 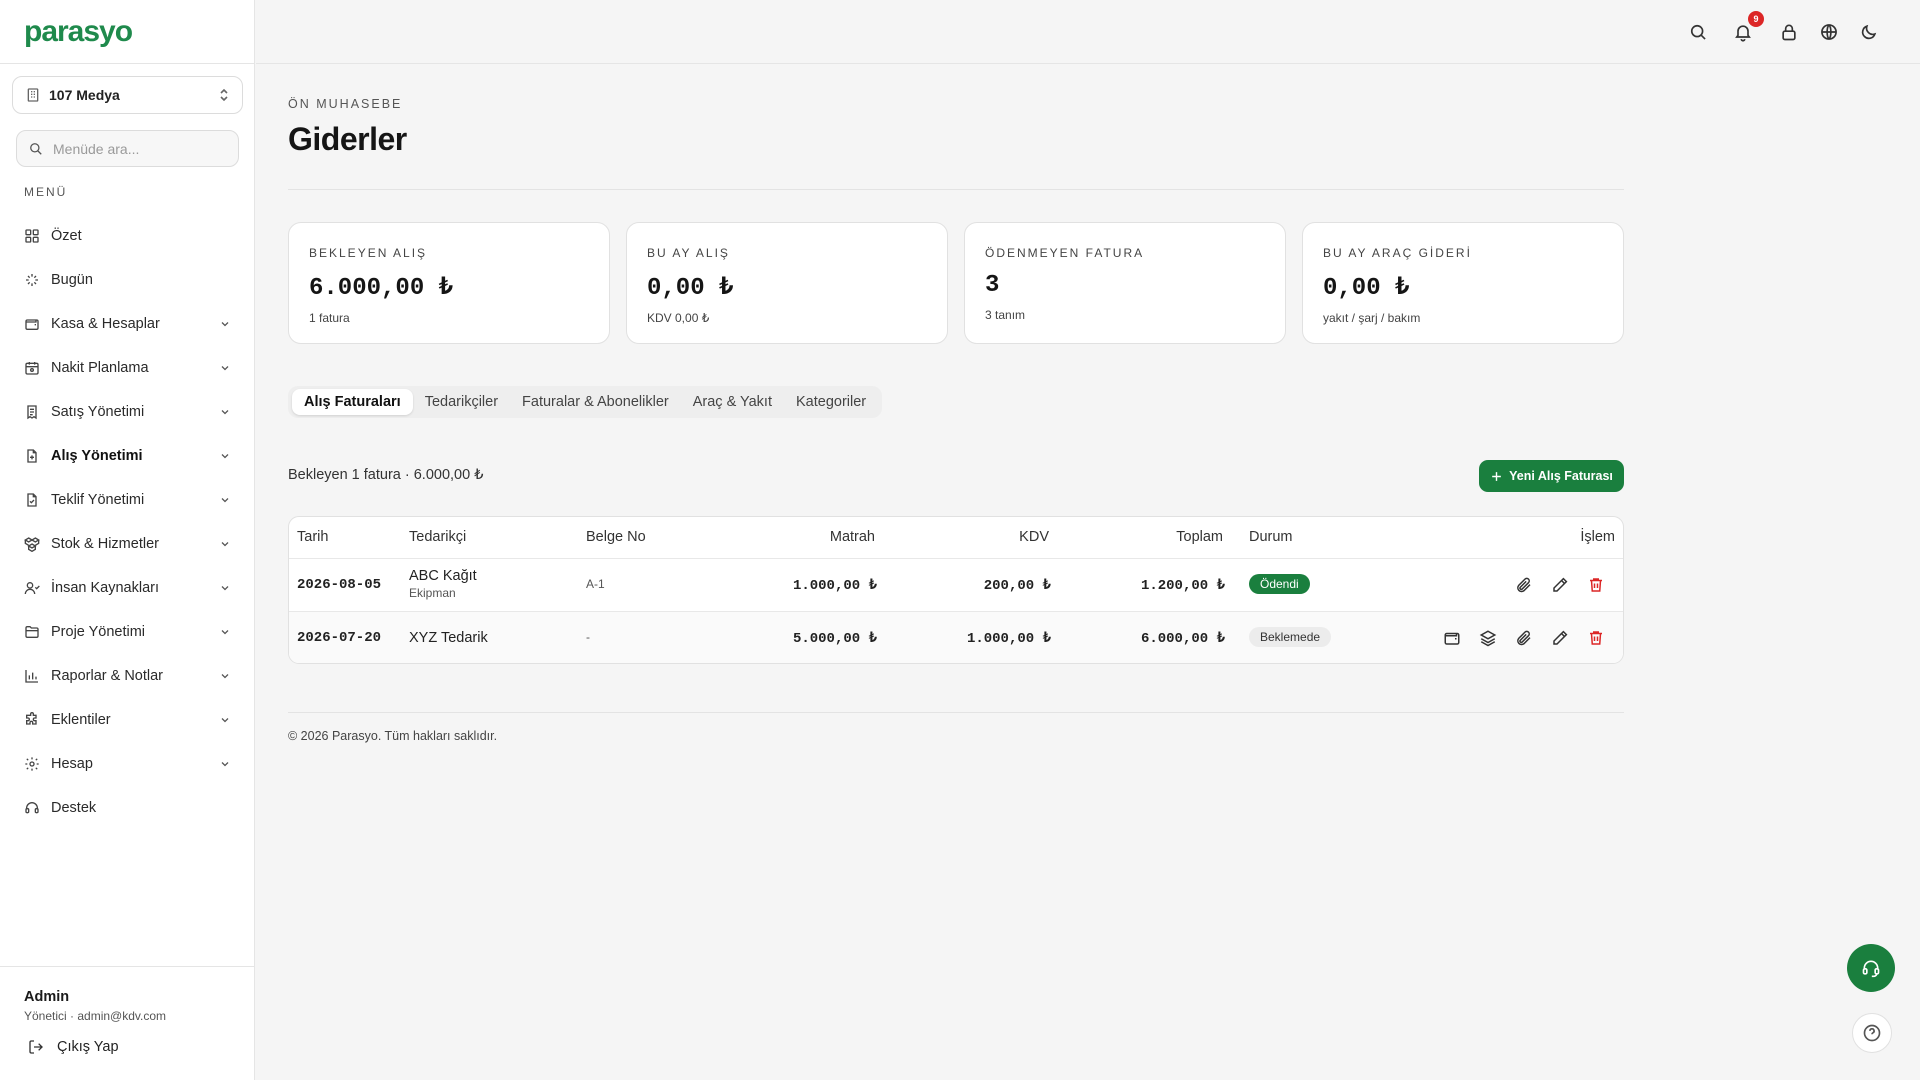 I want to click on tab-vehicle-fuel: Araç & Yakıt, so click(x=732, y=402).